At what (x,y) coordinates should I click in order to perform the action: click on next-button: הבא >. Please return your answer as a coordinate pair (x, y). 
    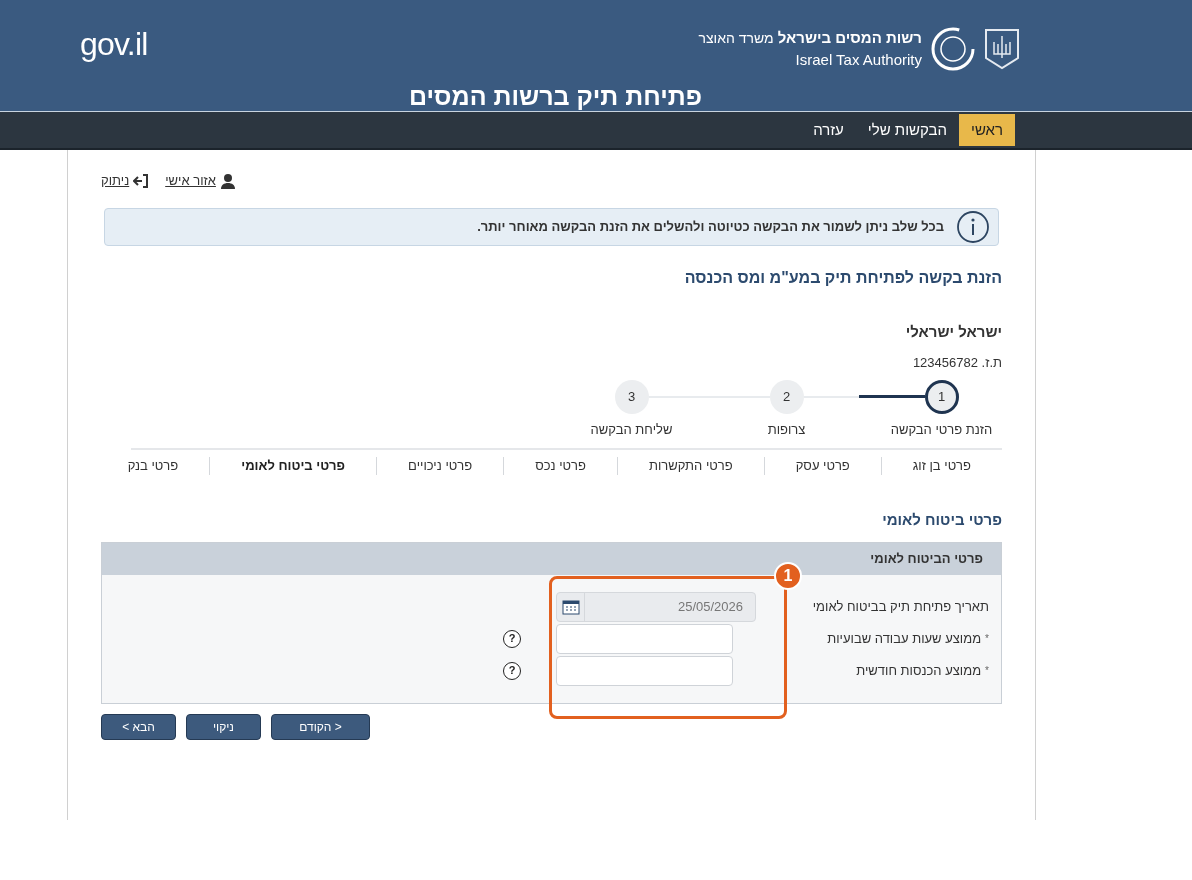
    Looking at the image, I should click on (138, 726).